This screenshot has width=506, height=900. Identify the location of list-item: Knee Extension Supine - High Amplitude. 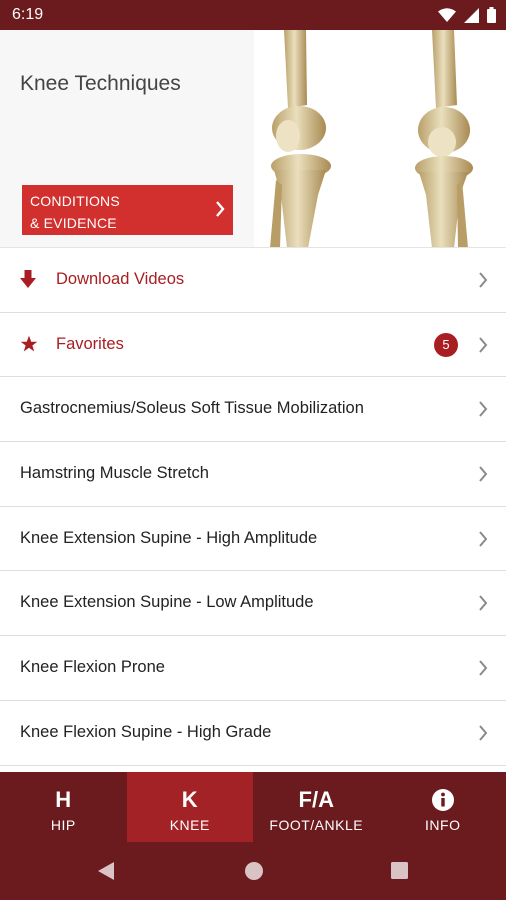
(253, 539).